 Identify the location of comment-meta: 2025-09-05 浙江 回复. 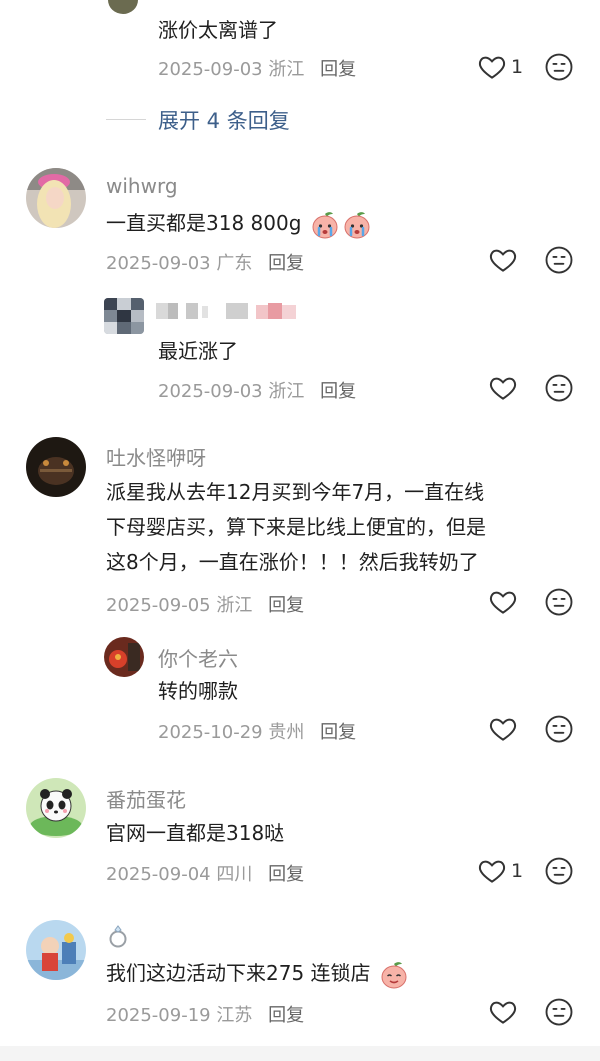
(205, 604).